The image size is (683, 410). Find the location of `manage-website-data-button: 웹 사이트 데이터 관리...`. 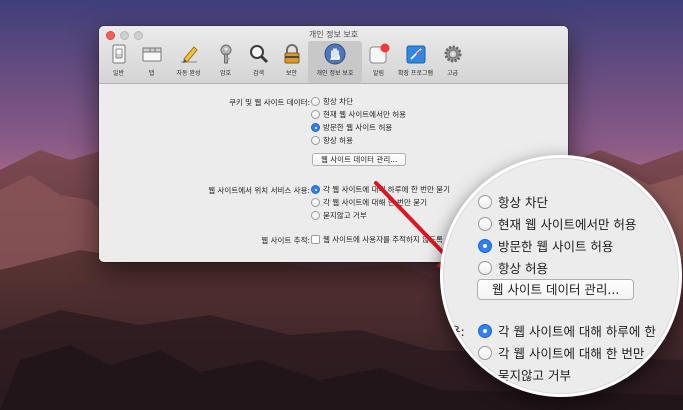

manage-website-data-button: 웹 사이트 데이터 관리... is located at coordinates (359, 159).